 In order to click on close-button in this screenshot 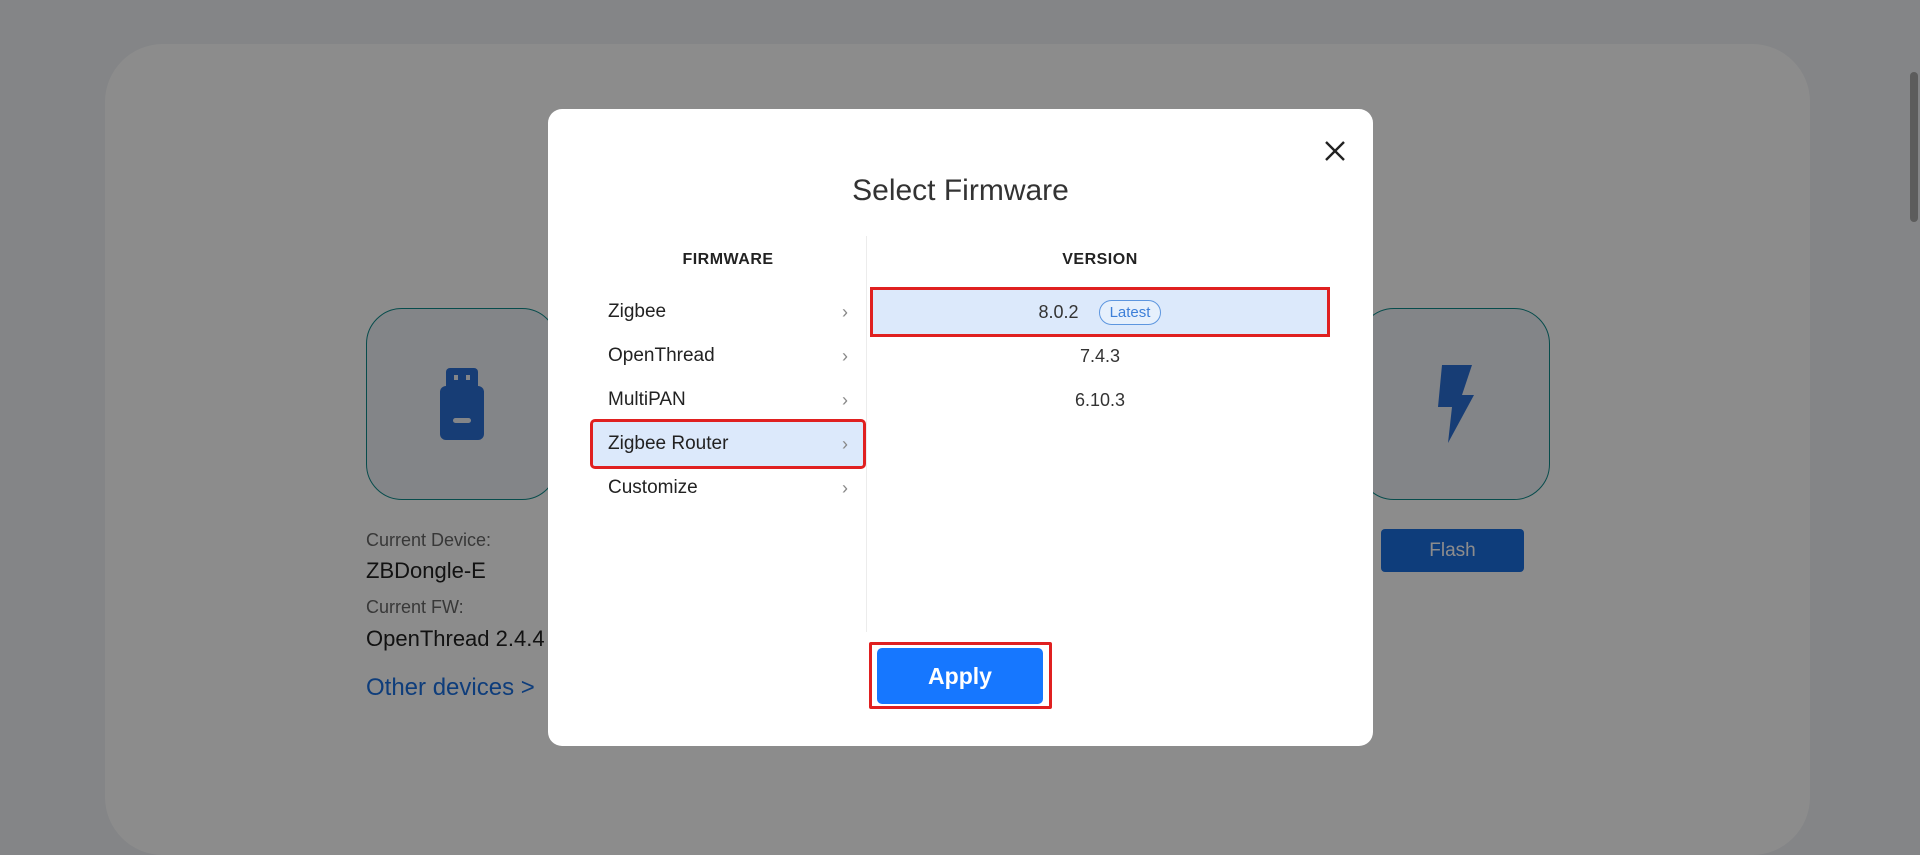, I will do `click(1335, 151)`.